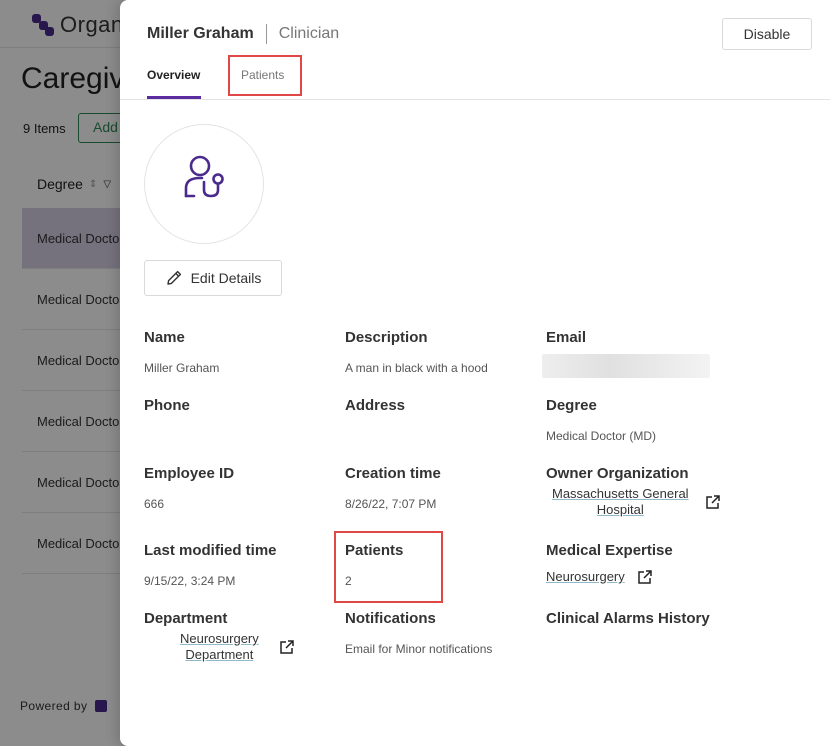 The width and height of the screenshot is (830, 746). I want to click on field-label: Email, so click(566, 337).